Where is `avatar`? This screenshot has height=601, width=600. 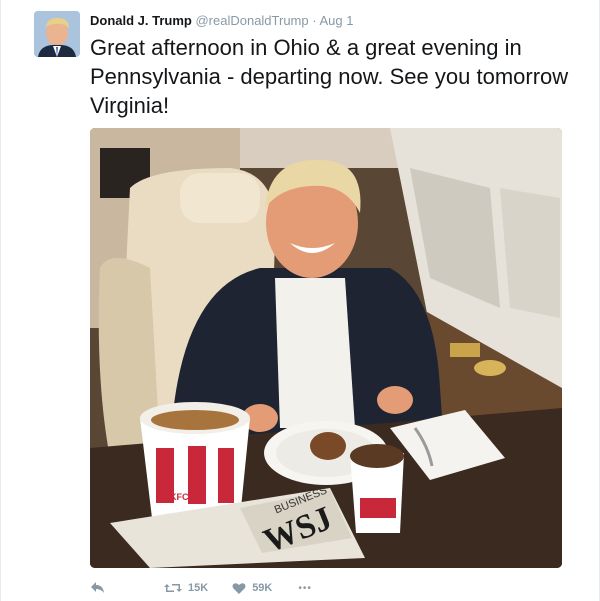 avatar is located at coordinates (57, 34).